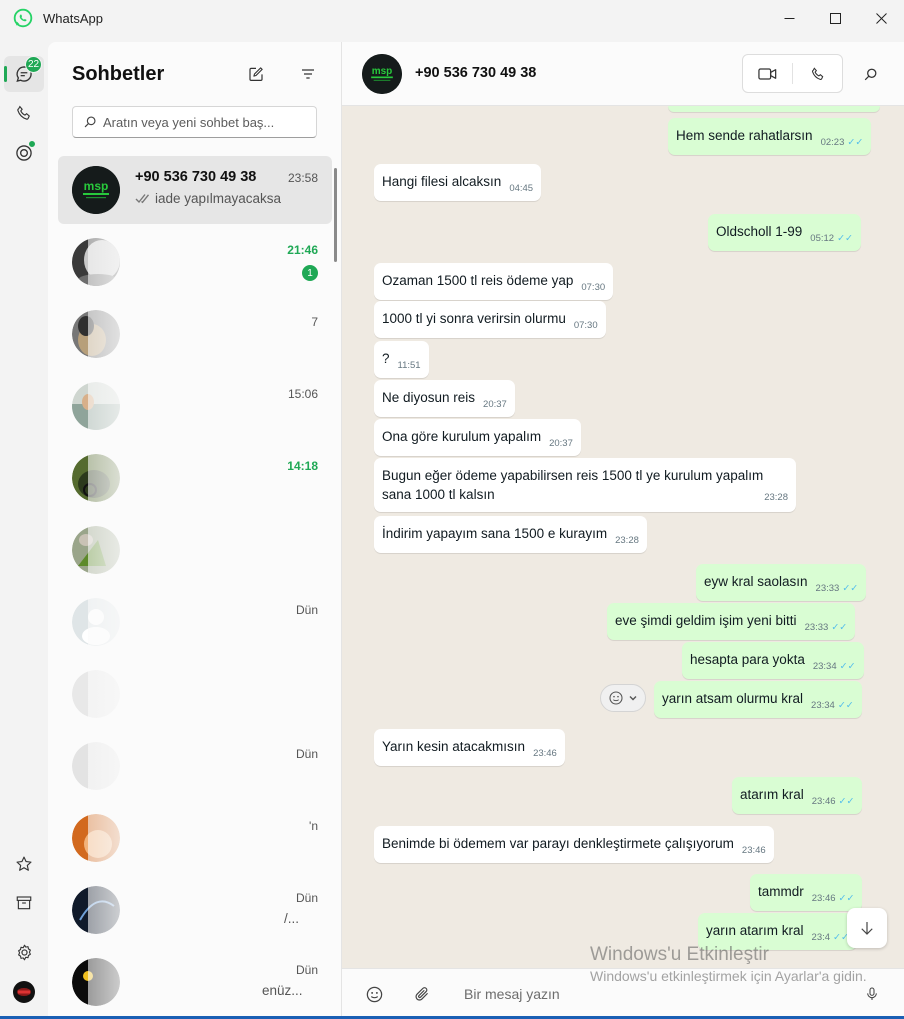  What do you see at coordinates (494, 281) in the screenshot?
I see `message-bubble: Ozaman 1500 tl reis ödeme yap 07:30` at bounding box center [494, 281].